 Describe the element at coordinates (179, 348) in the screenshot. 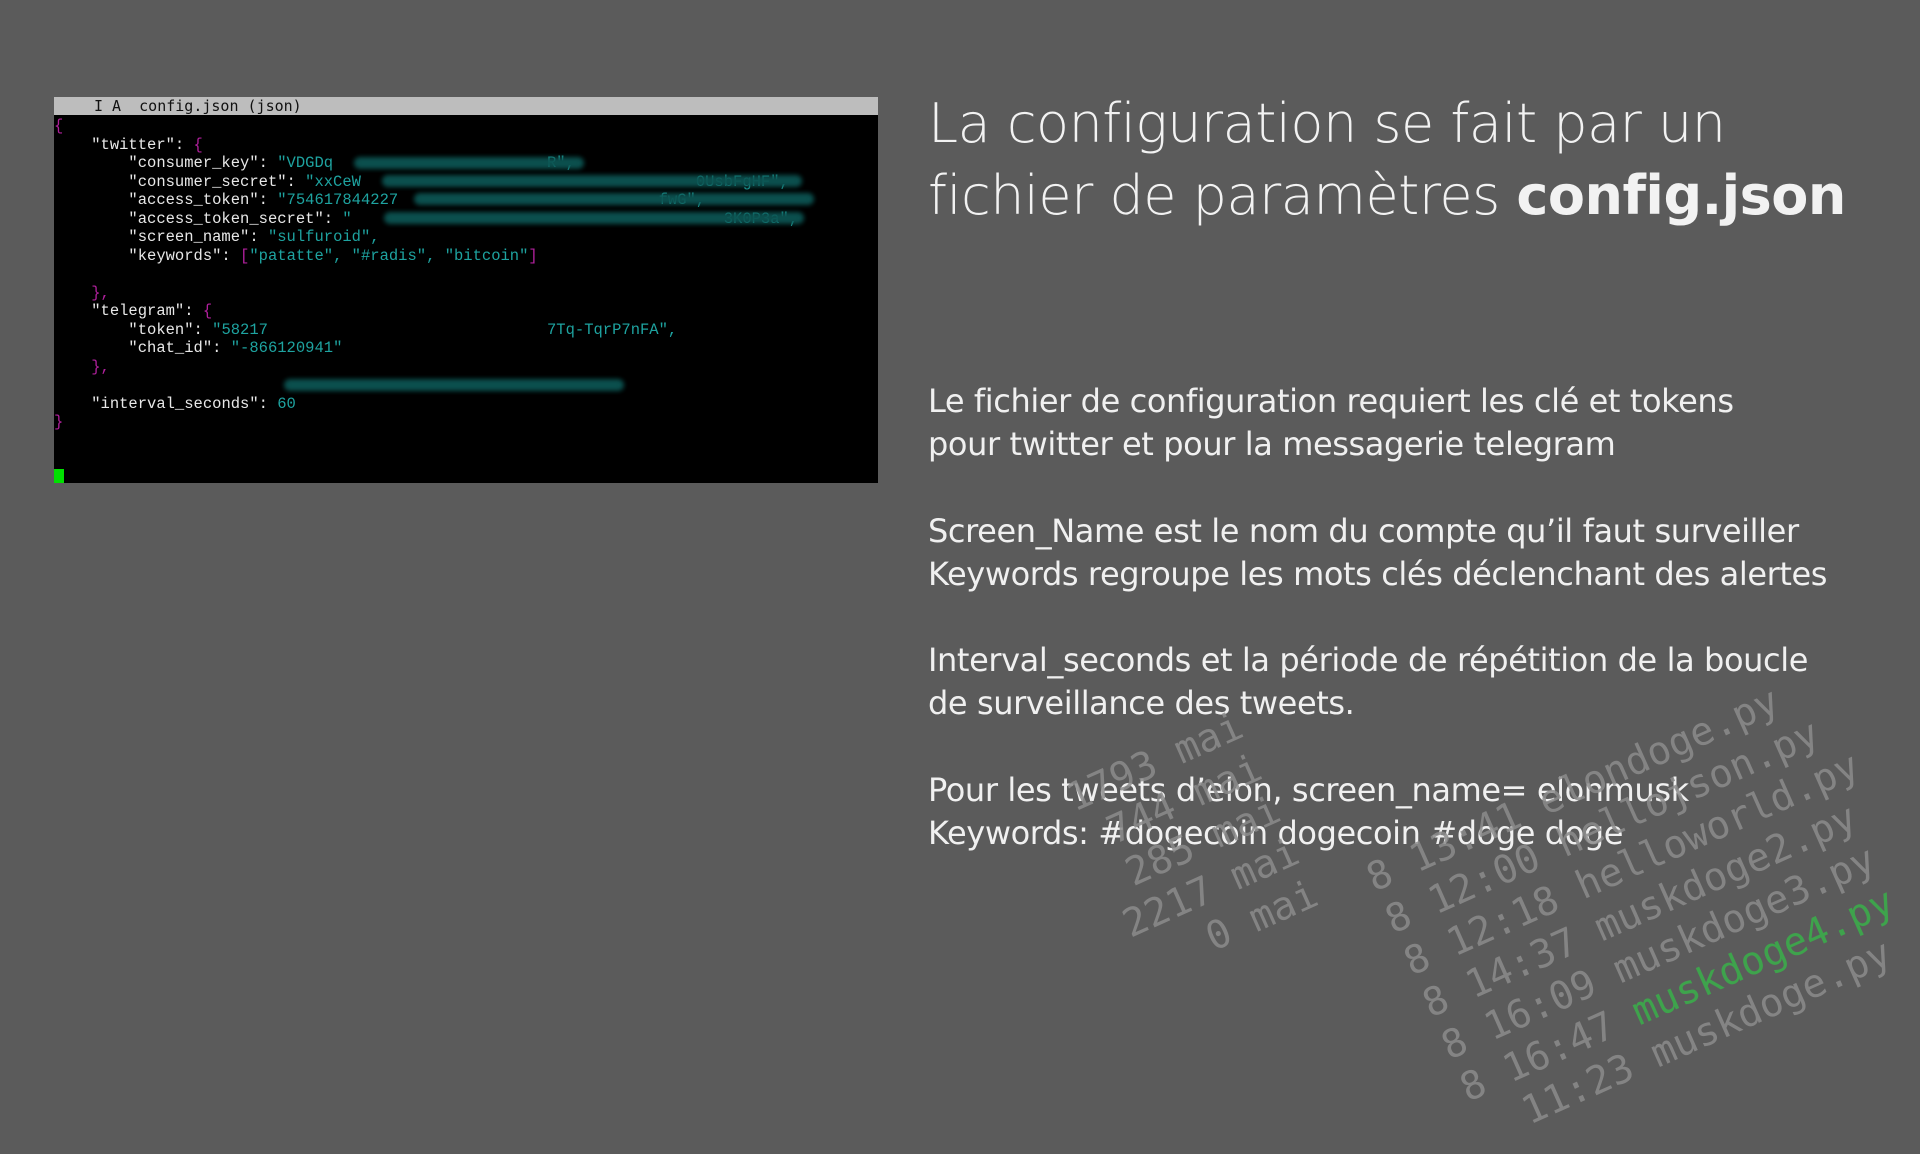

I see `code-key: "chat_id":` at that location.